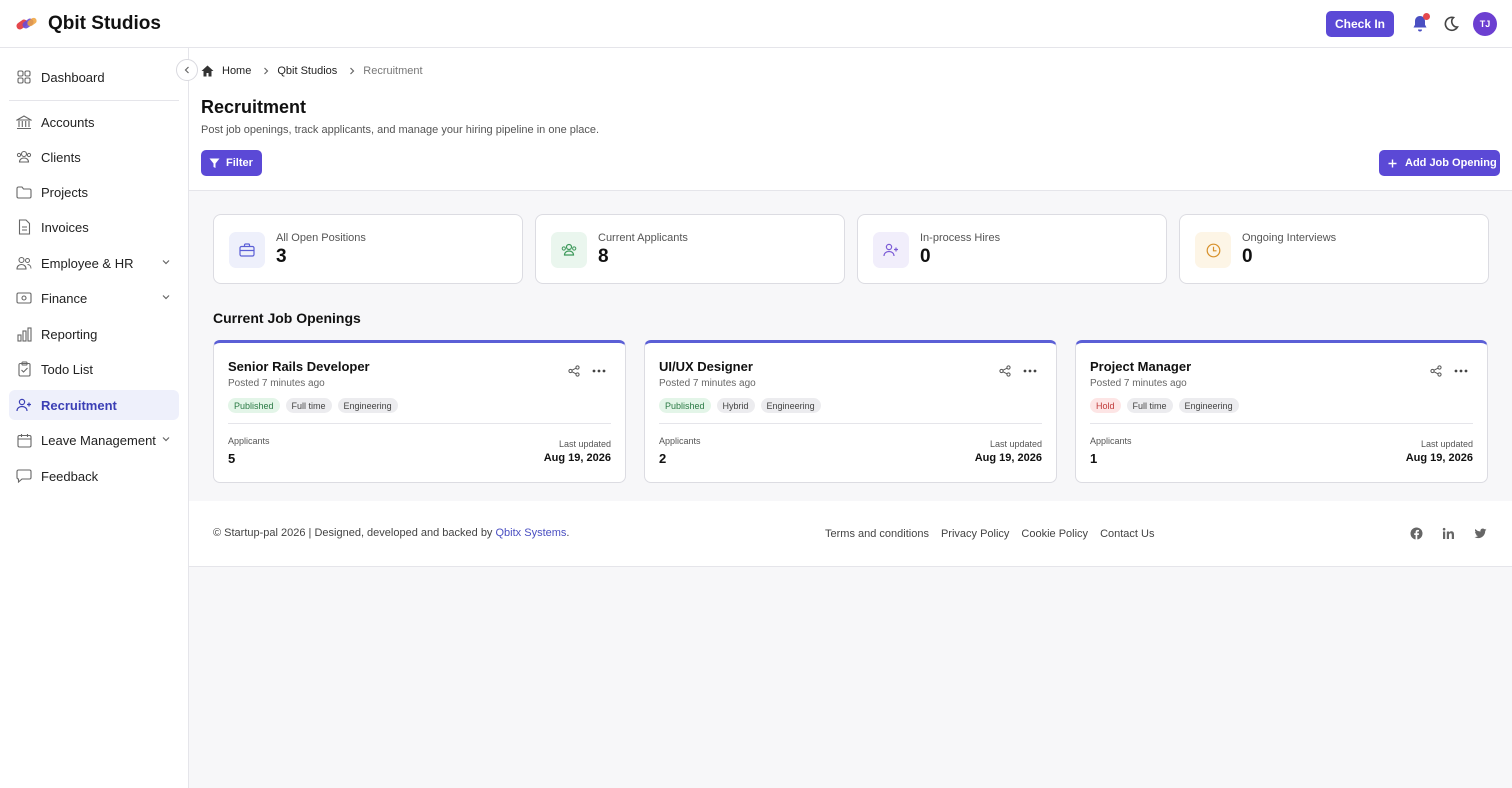 Image resolution: width=1512 pixels, height=788 pixels. I want to click on sidebar-item-todo-list: Todo List, so click(94, 369).